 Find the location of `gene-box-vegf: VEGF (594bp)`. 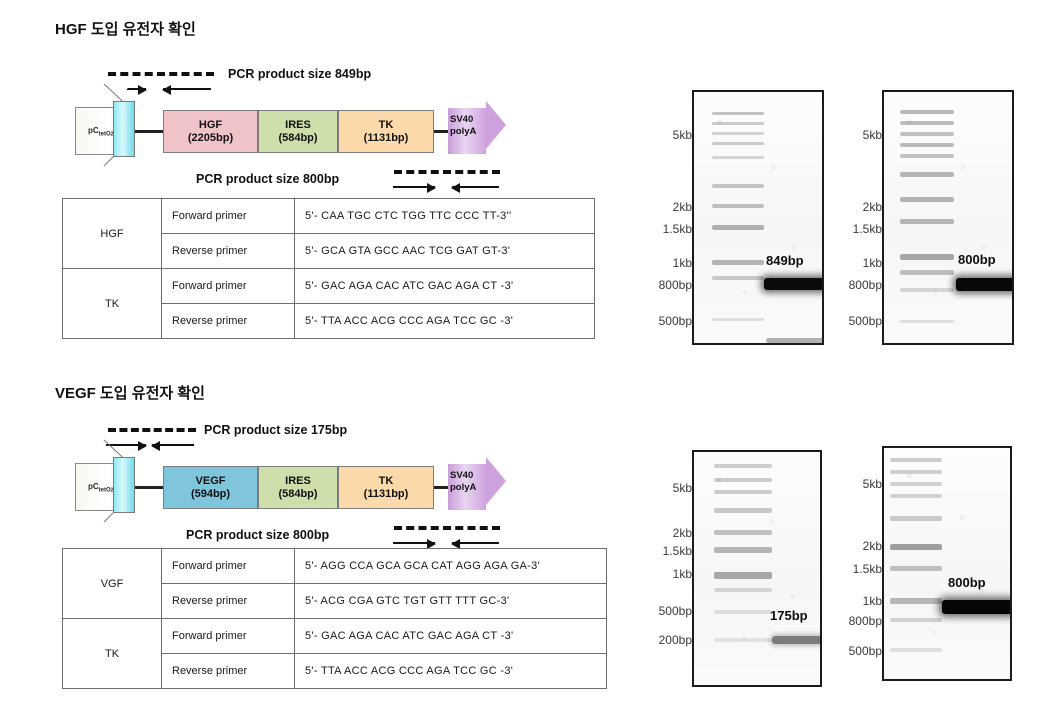

gene-box-vegf: VEGF (594bp) is located at coordinates (210, 487).